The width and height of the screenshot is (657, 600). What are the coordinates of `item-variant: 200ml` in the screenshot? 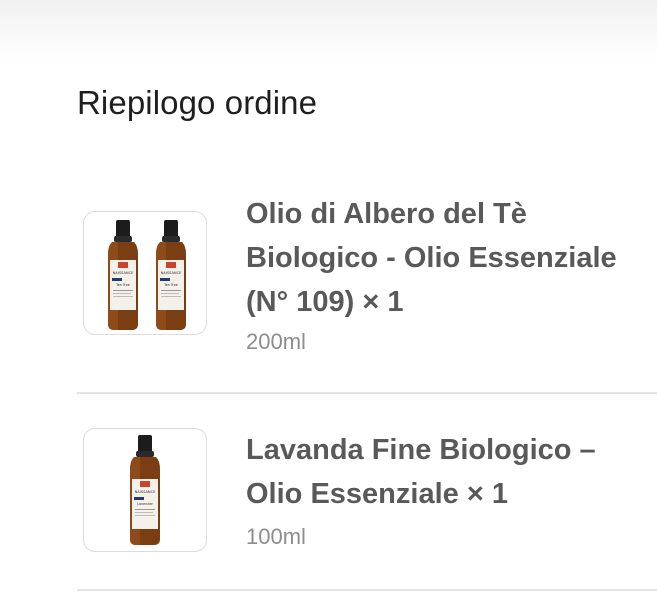 It's located at (276, 341).